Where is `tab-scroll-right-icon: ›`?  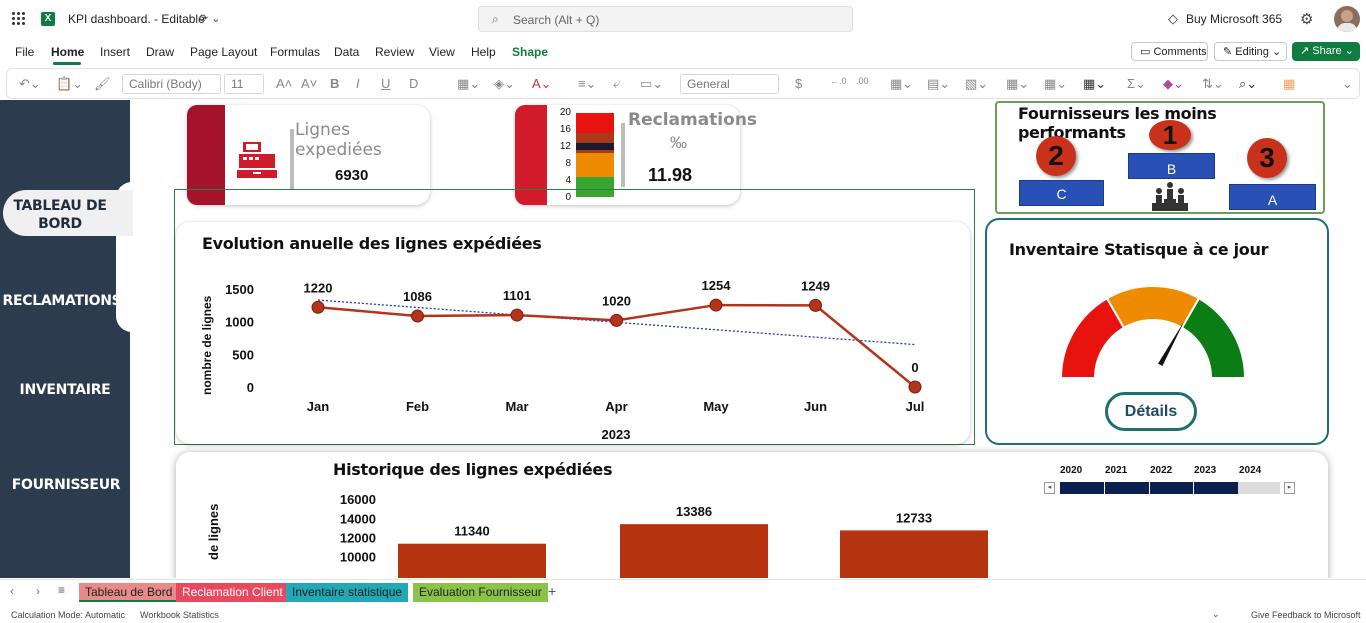
tab-scroll-right-icon: › is located at coordinates (38, 591).